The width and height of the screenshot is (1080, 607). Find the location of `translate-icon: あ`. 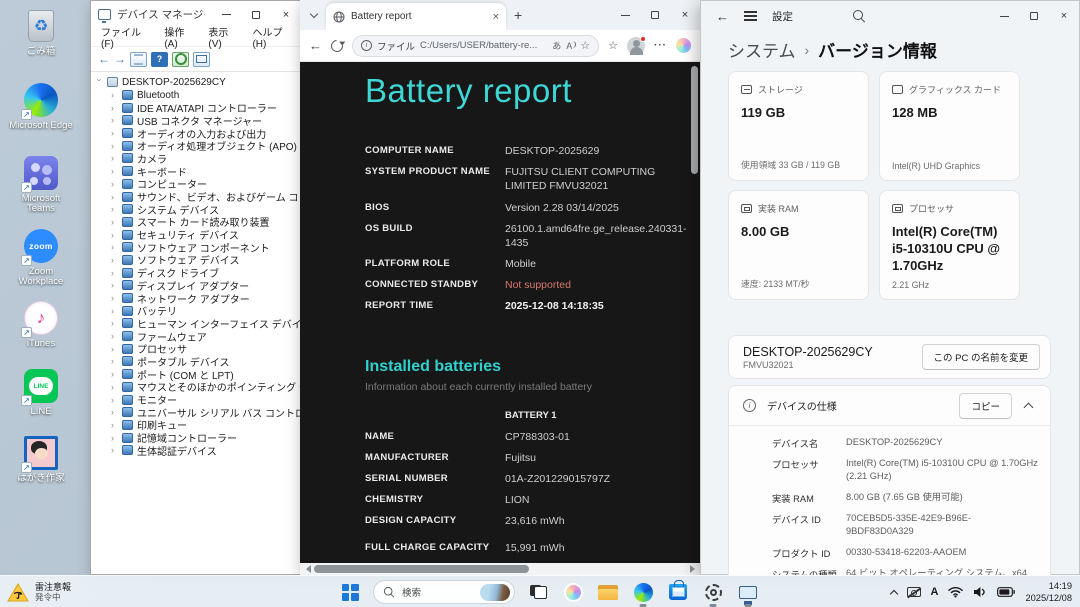

translate-icon: あ is located at coordinates (556, 45).